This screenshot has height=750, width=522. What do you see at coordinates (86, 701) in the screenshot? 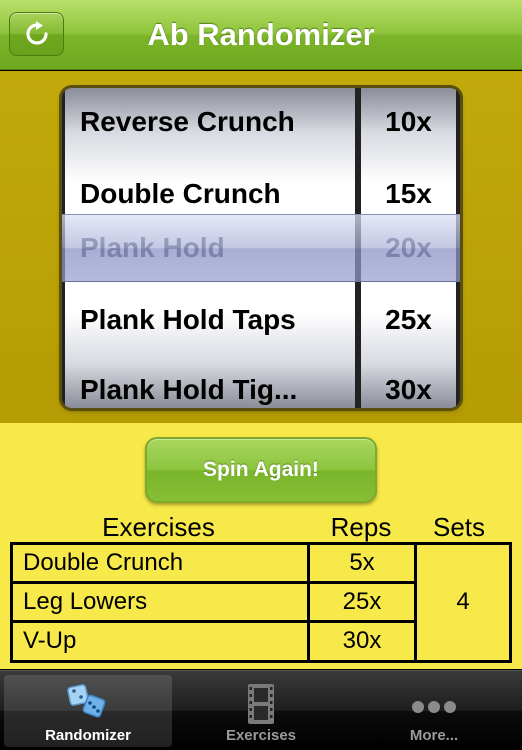
I see `dice-icon` at bounding box center [86, 701].